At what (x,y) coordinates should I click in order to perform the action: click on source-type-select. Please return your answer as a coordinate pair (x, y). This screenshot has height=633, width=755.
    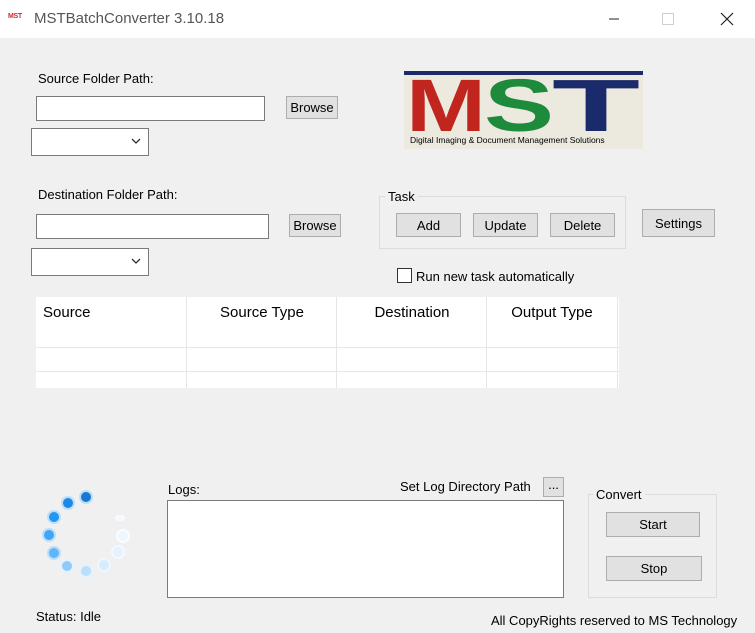
    Looking at the image, I should click on (90, 142).